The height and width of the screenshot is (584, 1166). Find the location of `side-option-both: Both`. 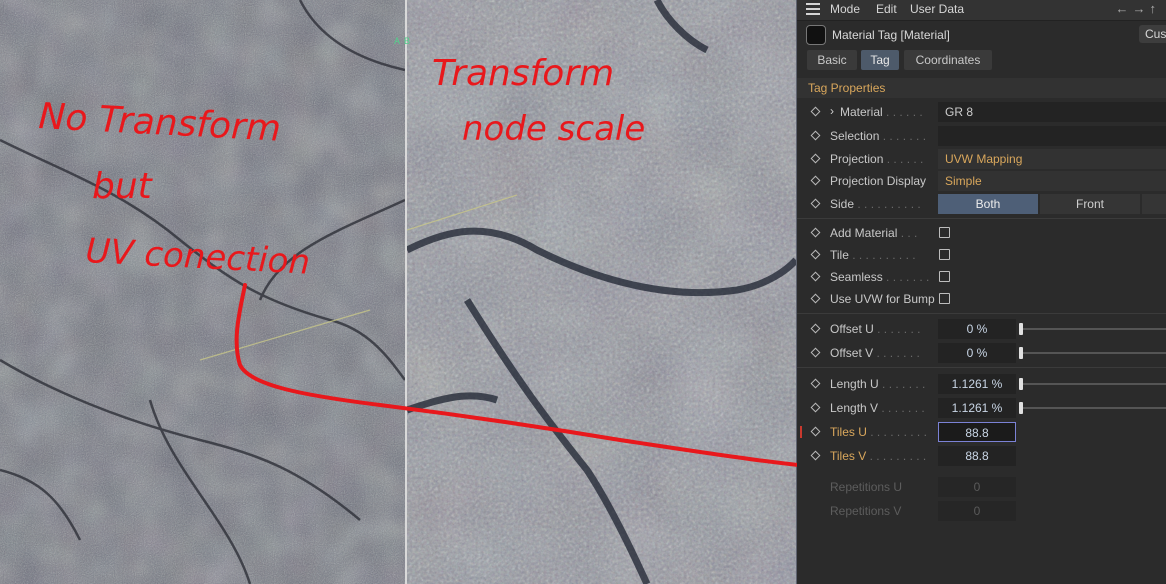

side-option-both: Both is located at coordinates (988, 204).